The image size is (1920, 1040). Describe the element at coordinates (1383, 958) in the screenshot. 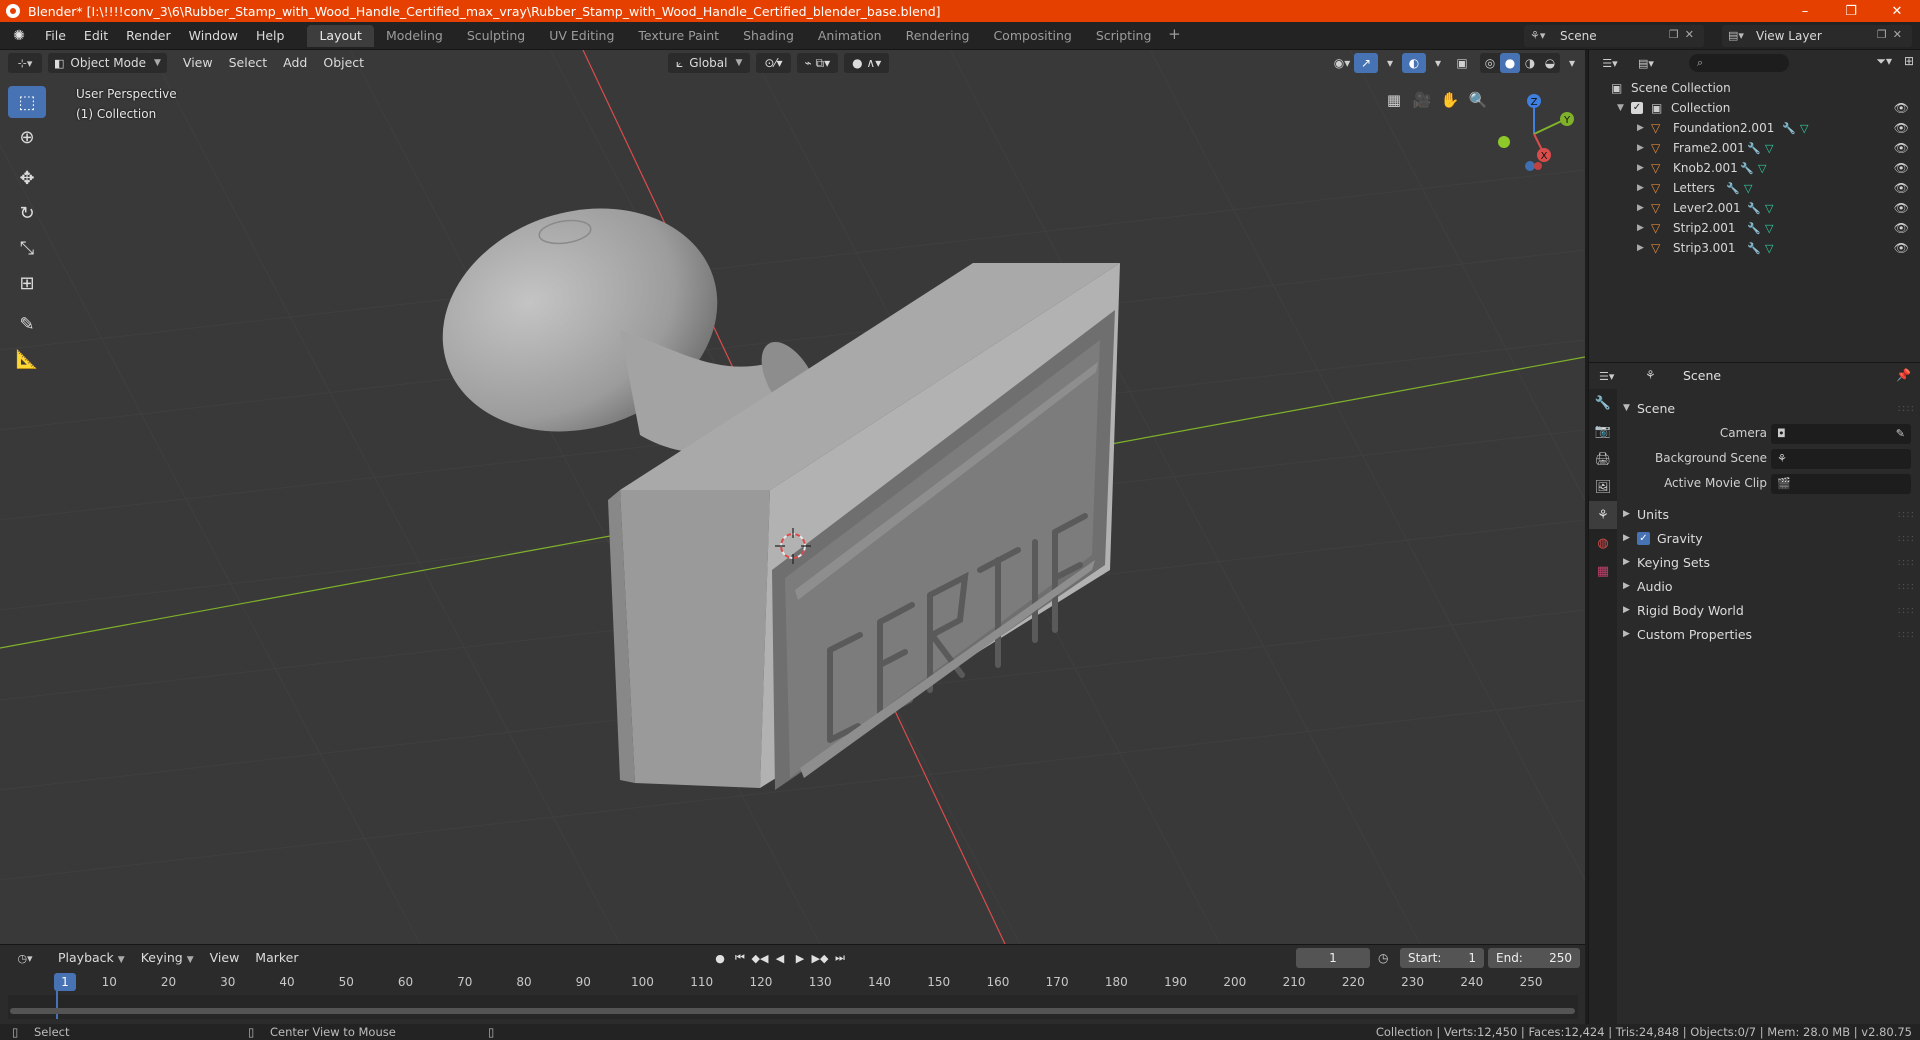

I see `preview-range-clock-icon: ◷` at that location.